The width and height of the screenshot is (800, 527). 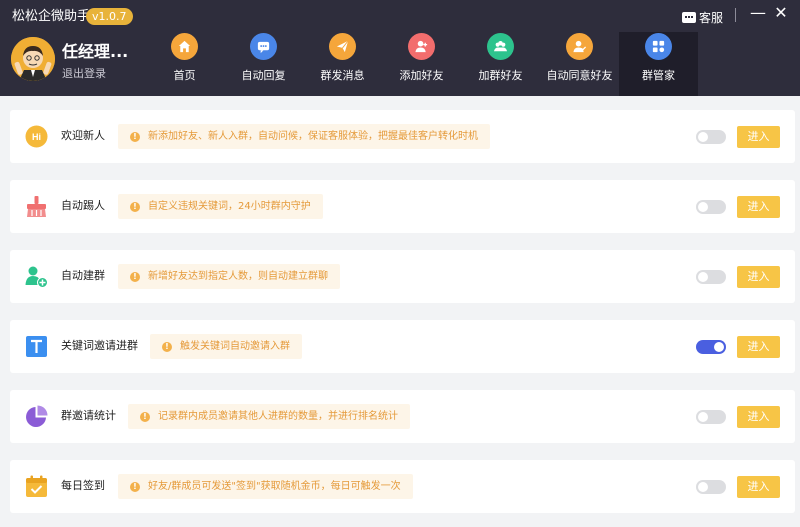 I want to click on feature-card-daily-checkin: 每日签到 ! 好友/群成员可发送"签到"获取随机金币，每日可触发一次 进入, so click(x=402, y=486).